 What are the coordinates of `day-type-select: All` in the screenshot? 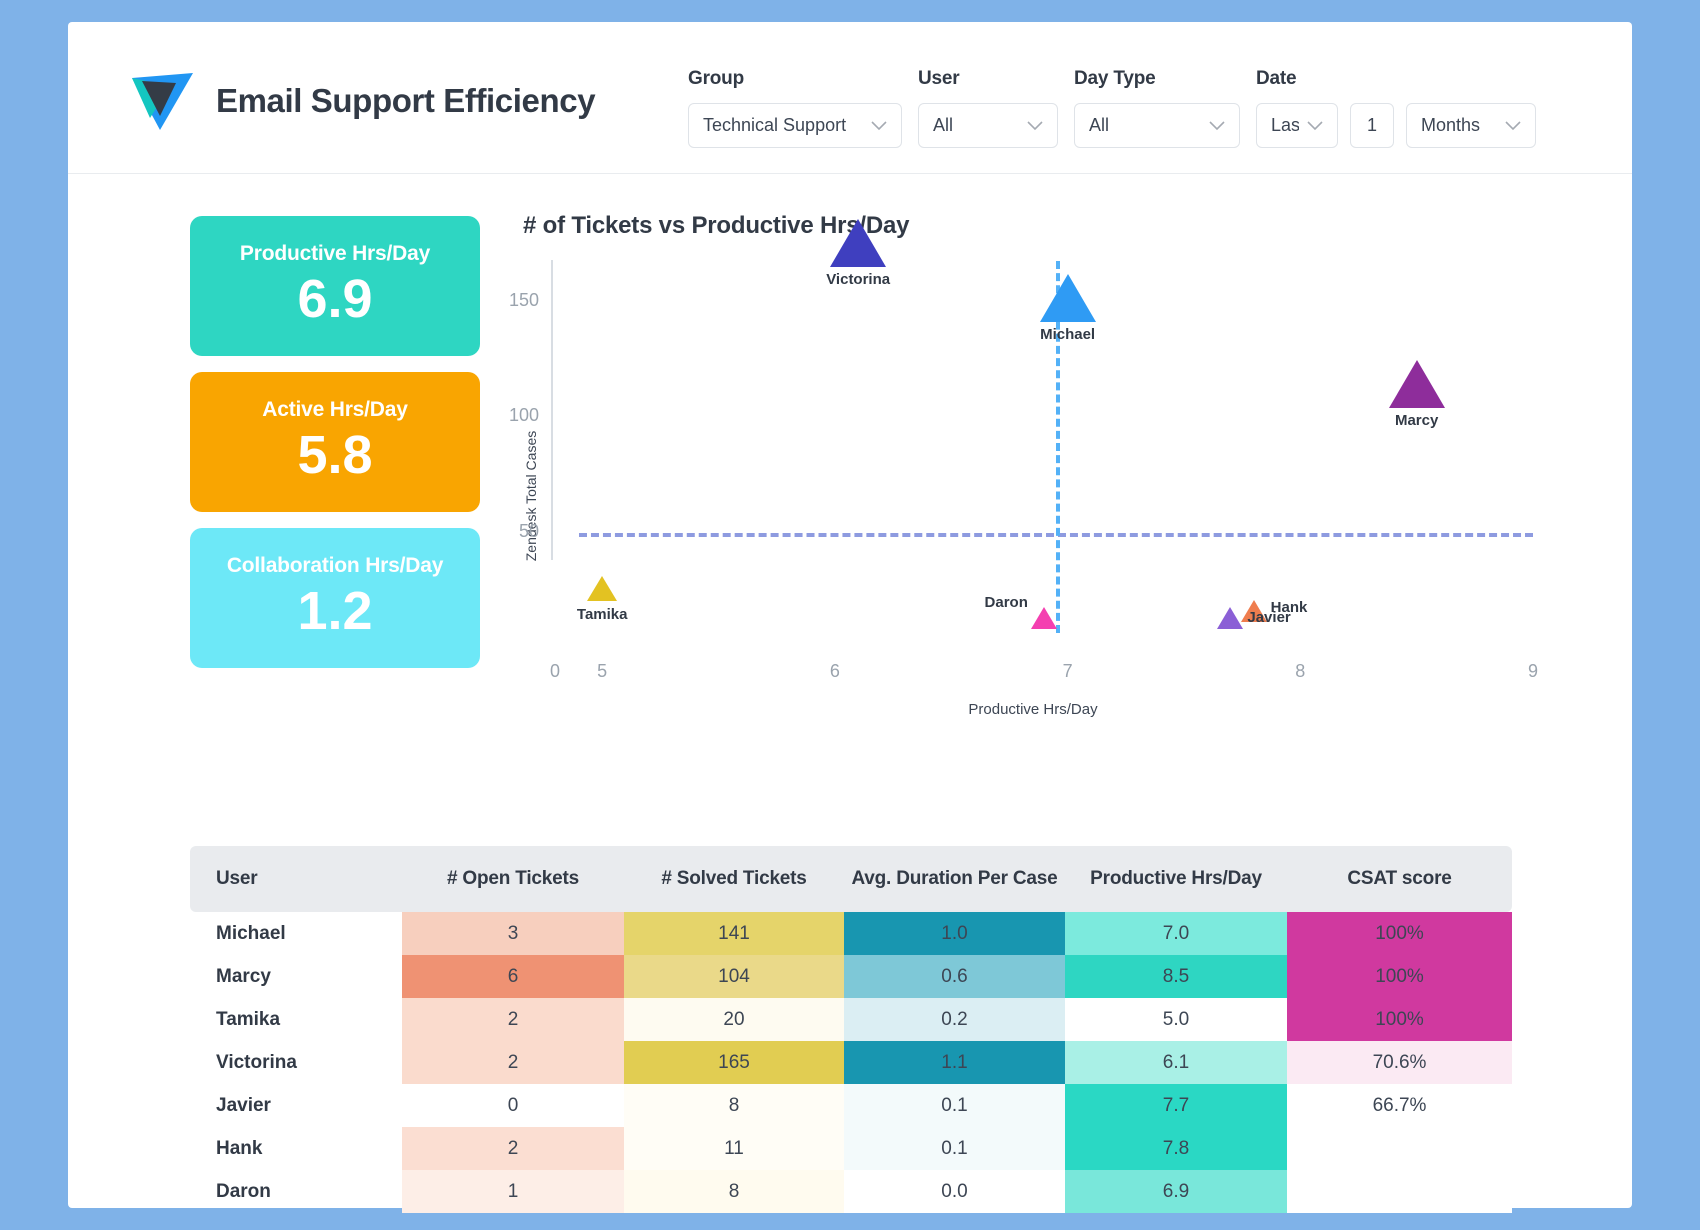 It's located at (1157, 125).